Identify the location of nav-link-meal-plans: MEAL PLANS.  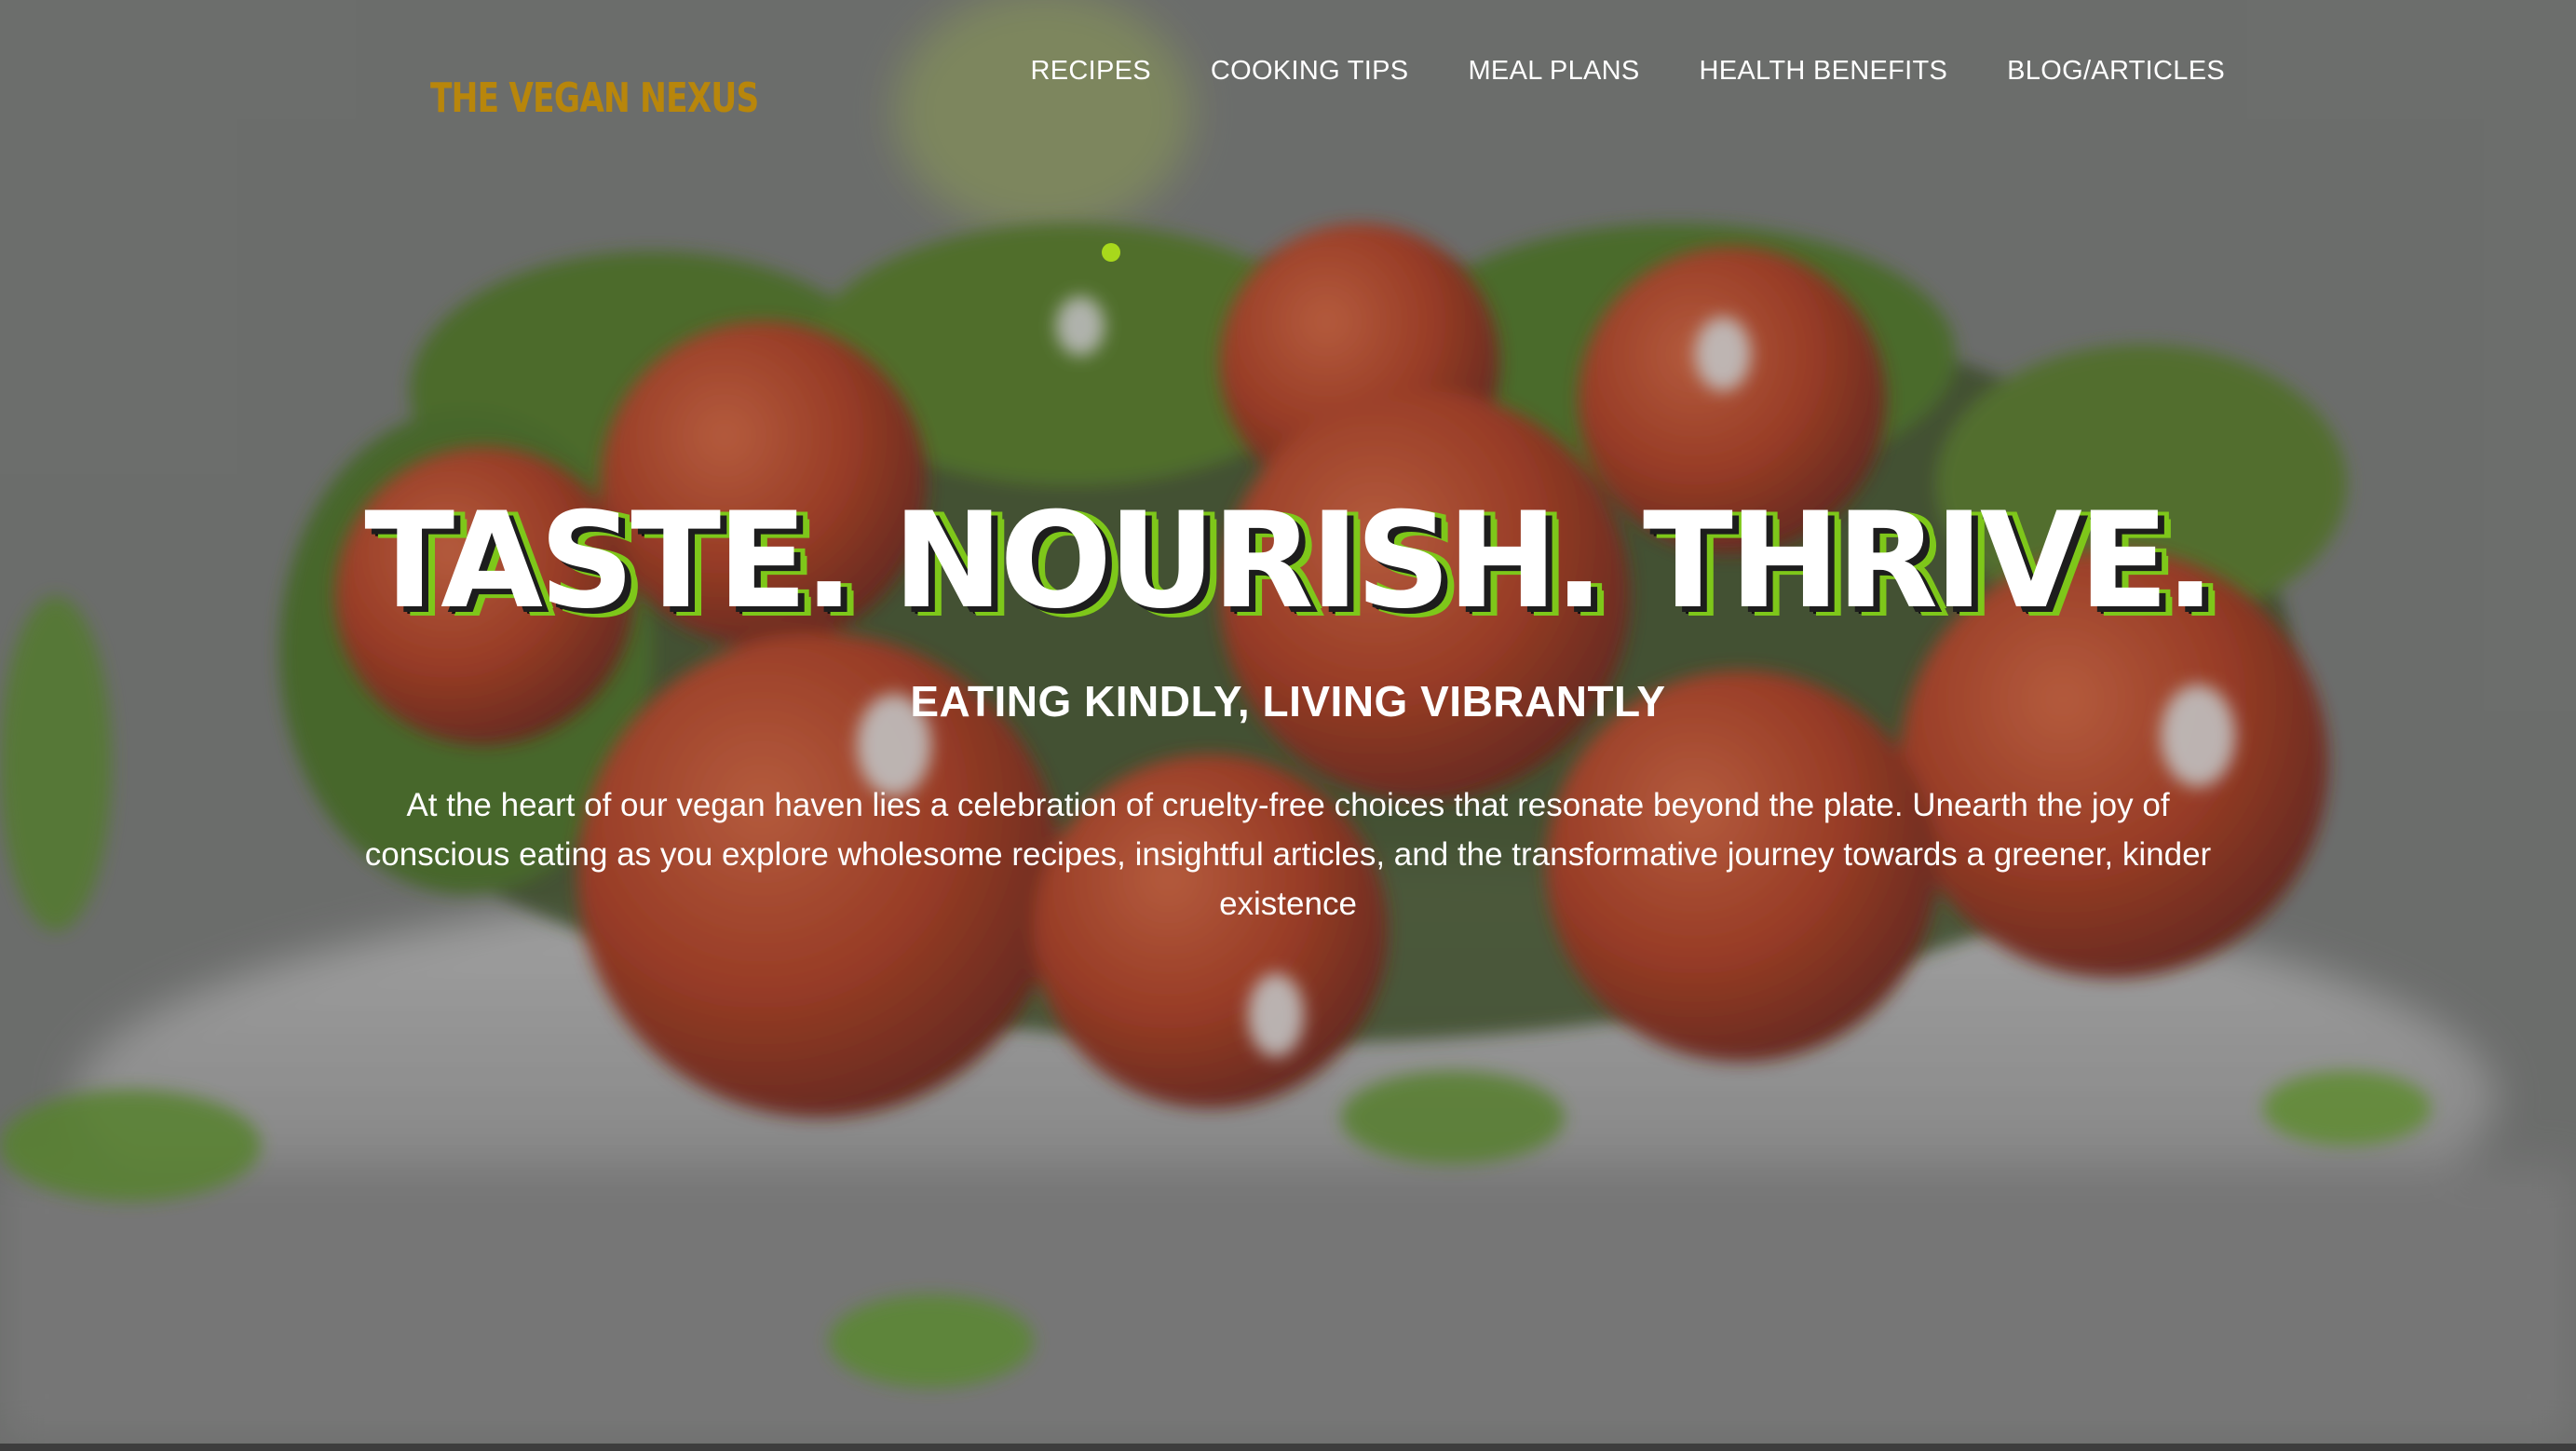
(1553, 71).